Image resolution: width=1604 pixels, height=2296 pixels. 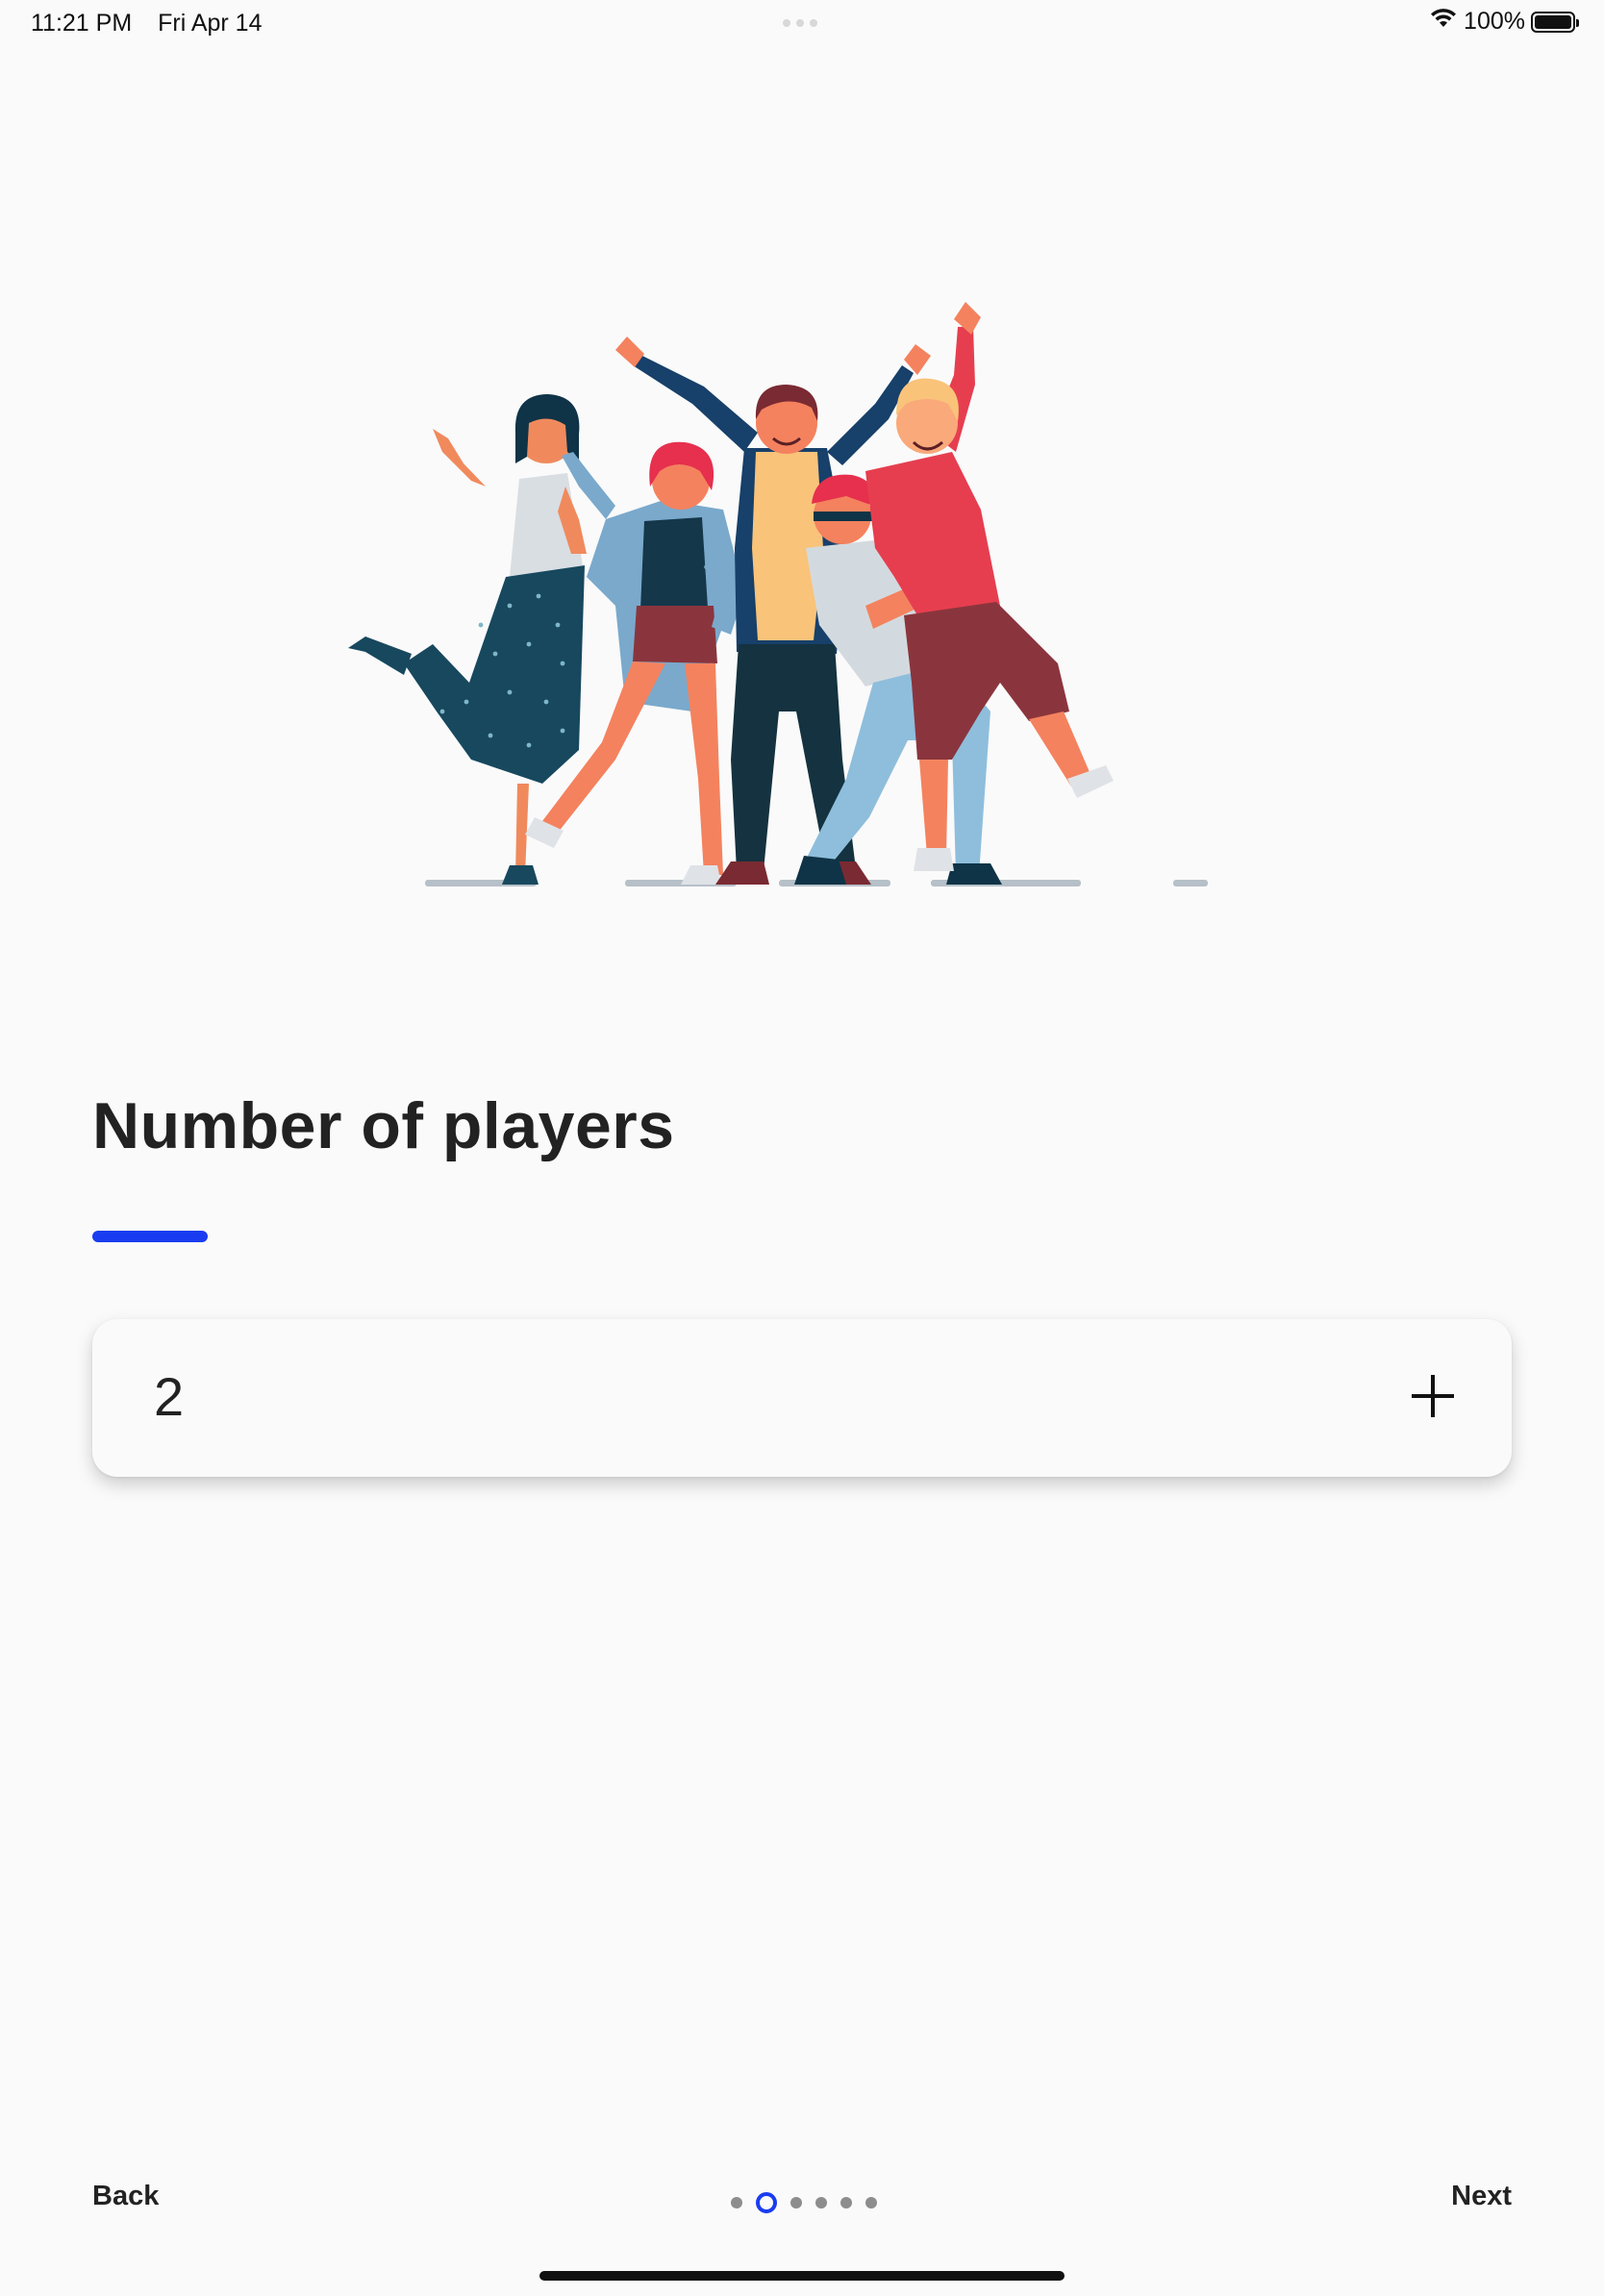 What do you see at coordinates (1481, 2196) in the screenshot?
I see `next-button: Next` at bounding box center [1481, 2196].